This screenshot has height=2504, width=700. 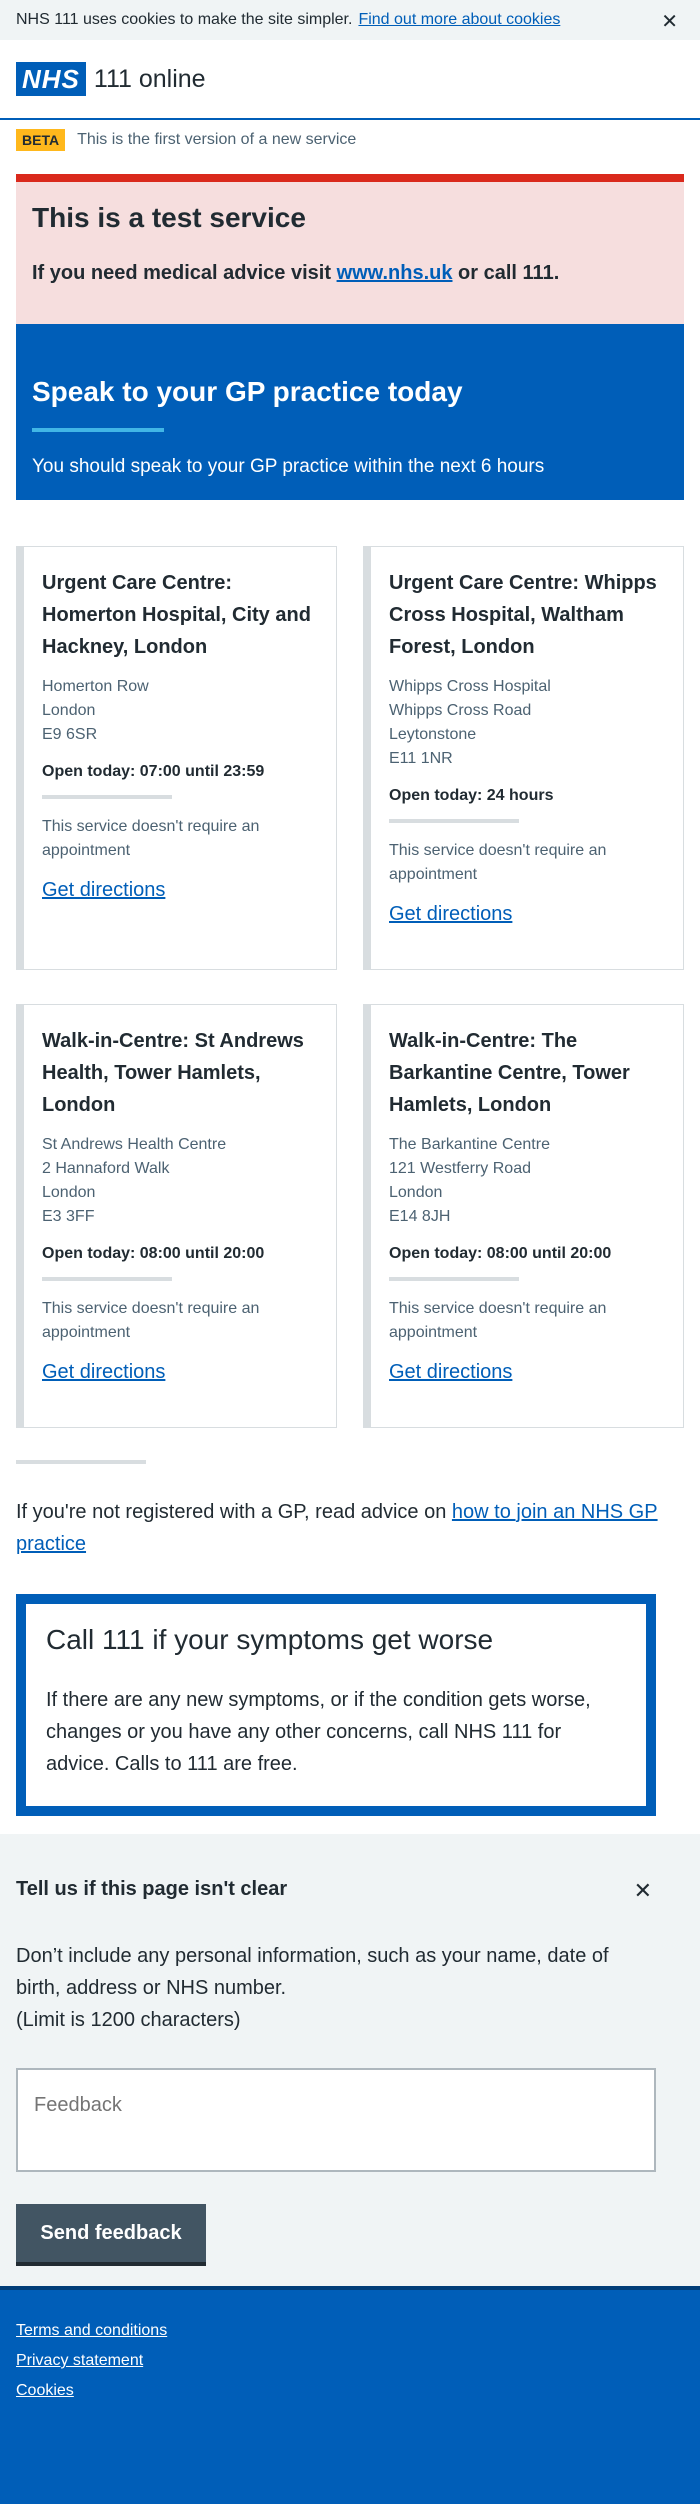 What do you see at coordinates (421, 758) in the screenshot?
I see `address-line: E11 1NR` at bounding box center [421, 758].